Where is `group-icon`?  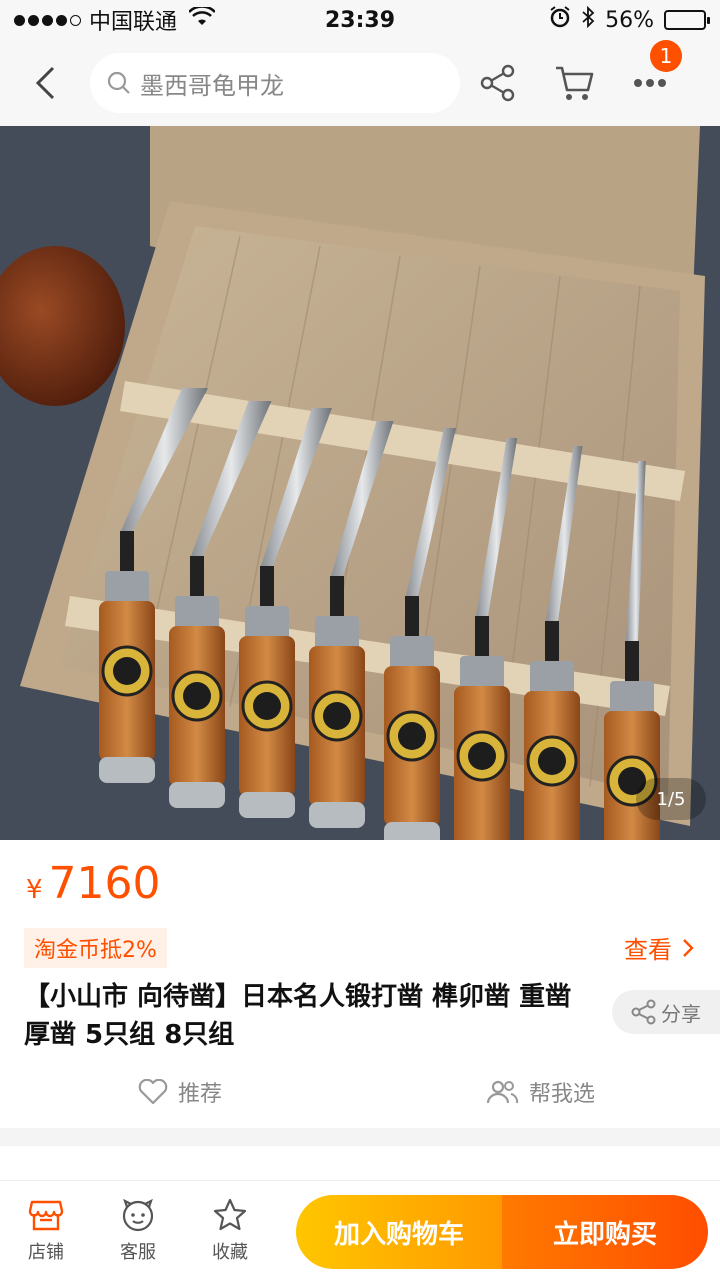
group-icon is located at coordinates (502, 1092).